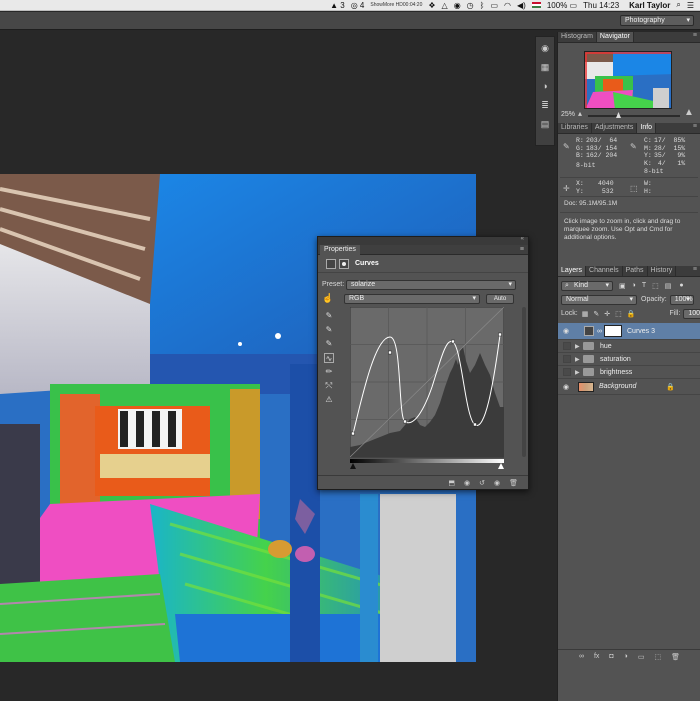  Describe the element at coordinates (331, 263) in the screenshot. I see `curves-adjustment-icon` at that location.